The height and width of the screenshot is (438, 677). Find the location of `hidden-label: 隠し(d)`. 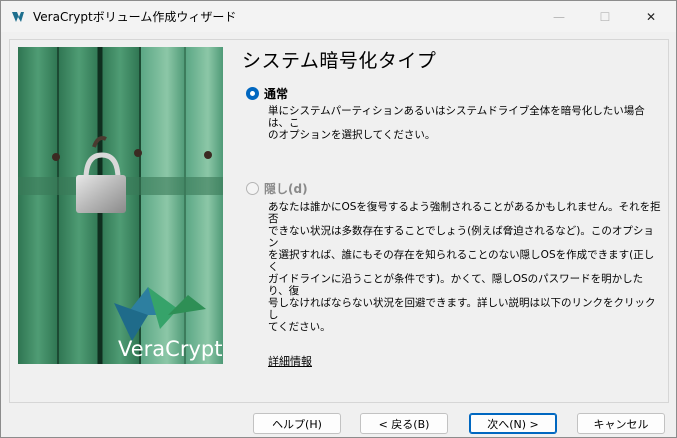

hidden-label: 隠し(d) is located at coordinates (286, 189).